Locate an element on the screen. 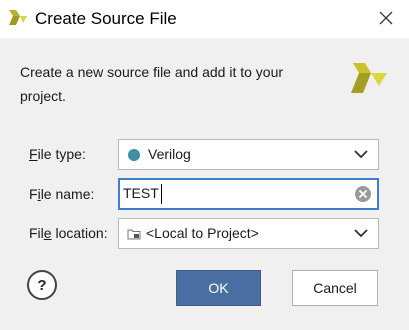  dialog-title: Create Source File is located at coordinates (106, 18).